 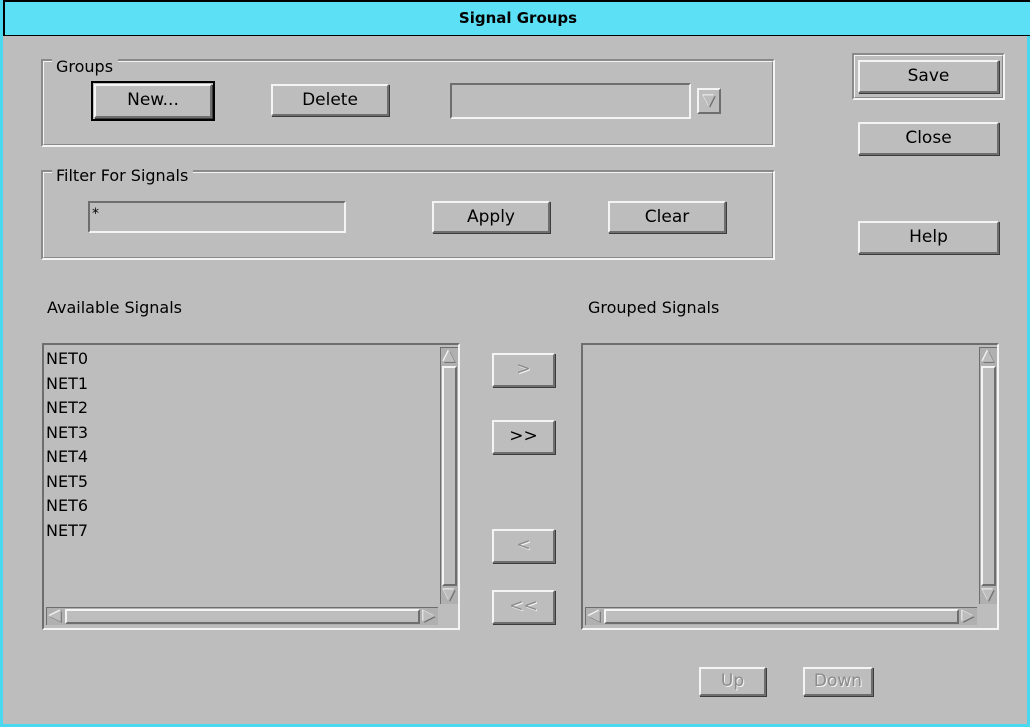 I want to click on close-button: Close, so click(x=928, y=138).